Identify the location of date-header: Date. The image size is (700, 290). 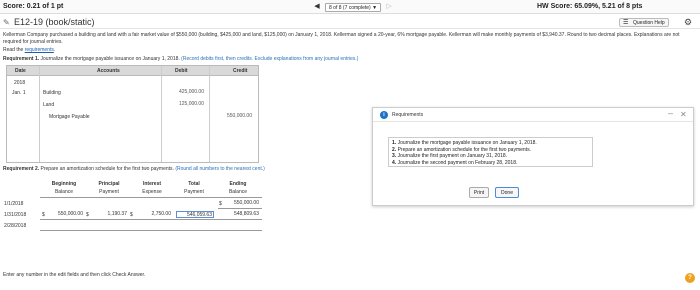
(20, 71).